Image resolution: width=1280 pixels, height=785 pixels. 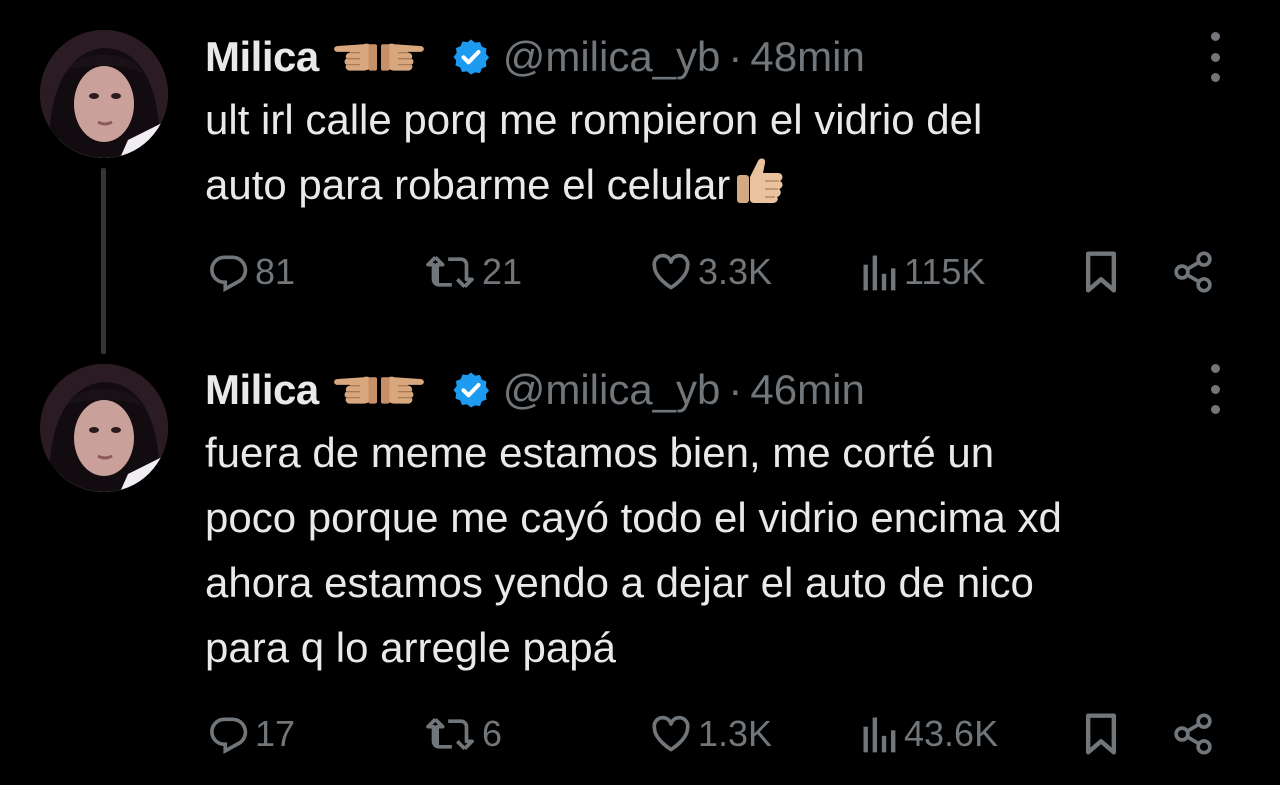 What do you see at coordinates (759, 189) in the screenshot?
I see `thumbs-up-icon` at bounding box center [759, 189].